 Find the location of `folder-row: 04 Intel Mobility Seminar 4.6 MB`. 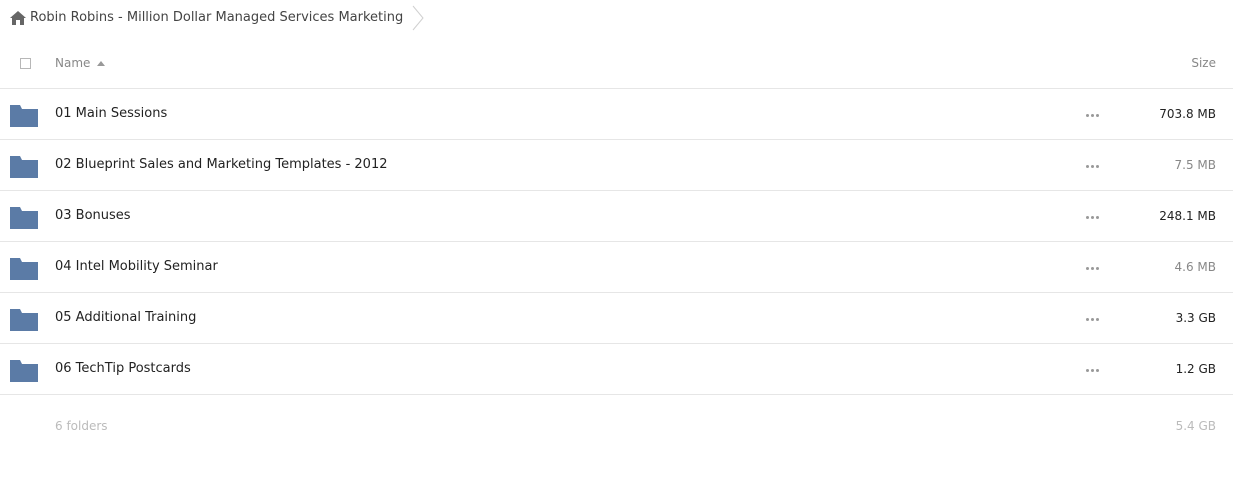

folder-row: 04 Intel Mobility Seminar 4.6 MB is located at coordinates (616, 267).